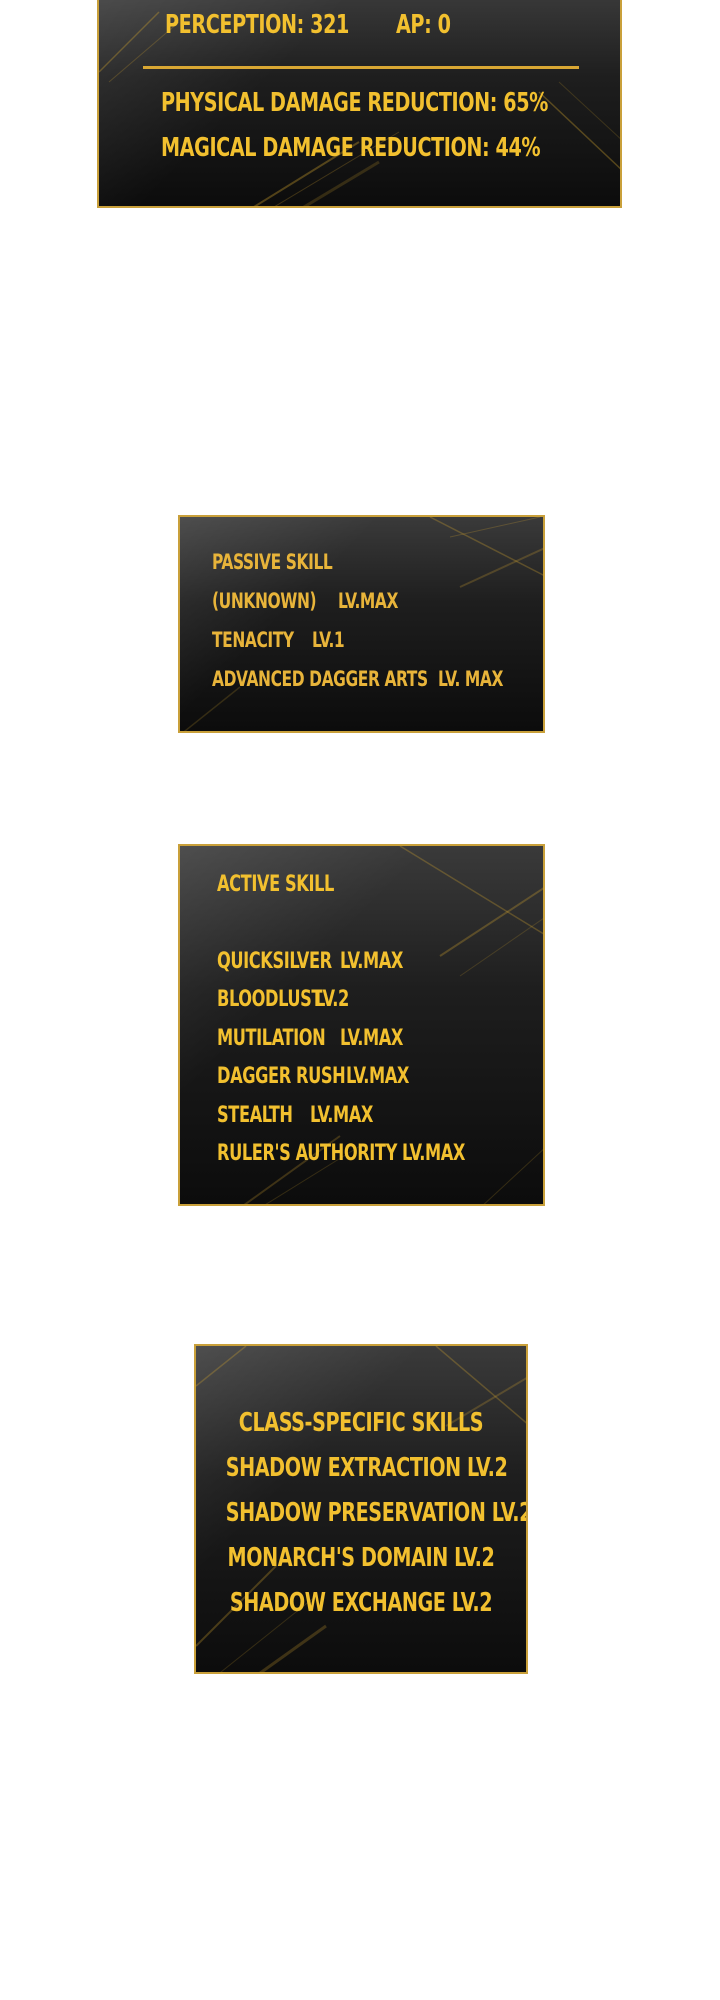 The image size is (720, 2000). What do you see at coordinates (361, 1558) in the screenshot?
I see `class-skill-item: MONARCH'S DOMAIN LV.2` at bounding box center [361, 1558].